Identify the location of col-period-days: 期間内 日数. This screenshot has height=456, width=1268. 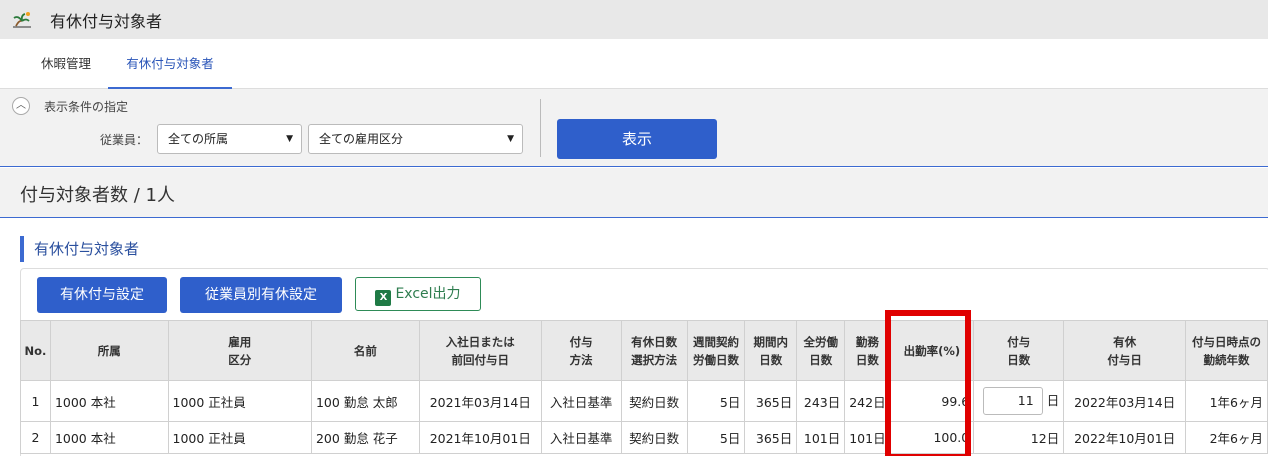
(771, 350).